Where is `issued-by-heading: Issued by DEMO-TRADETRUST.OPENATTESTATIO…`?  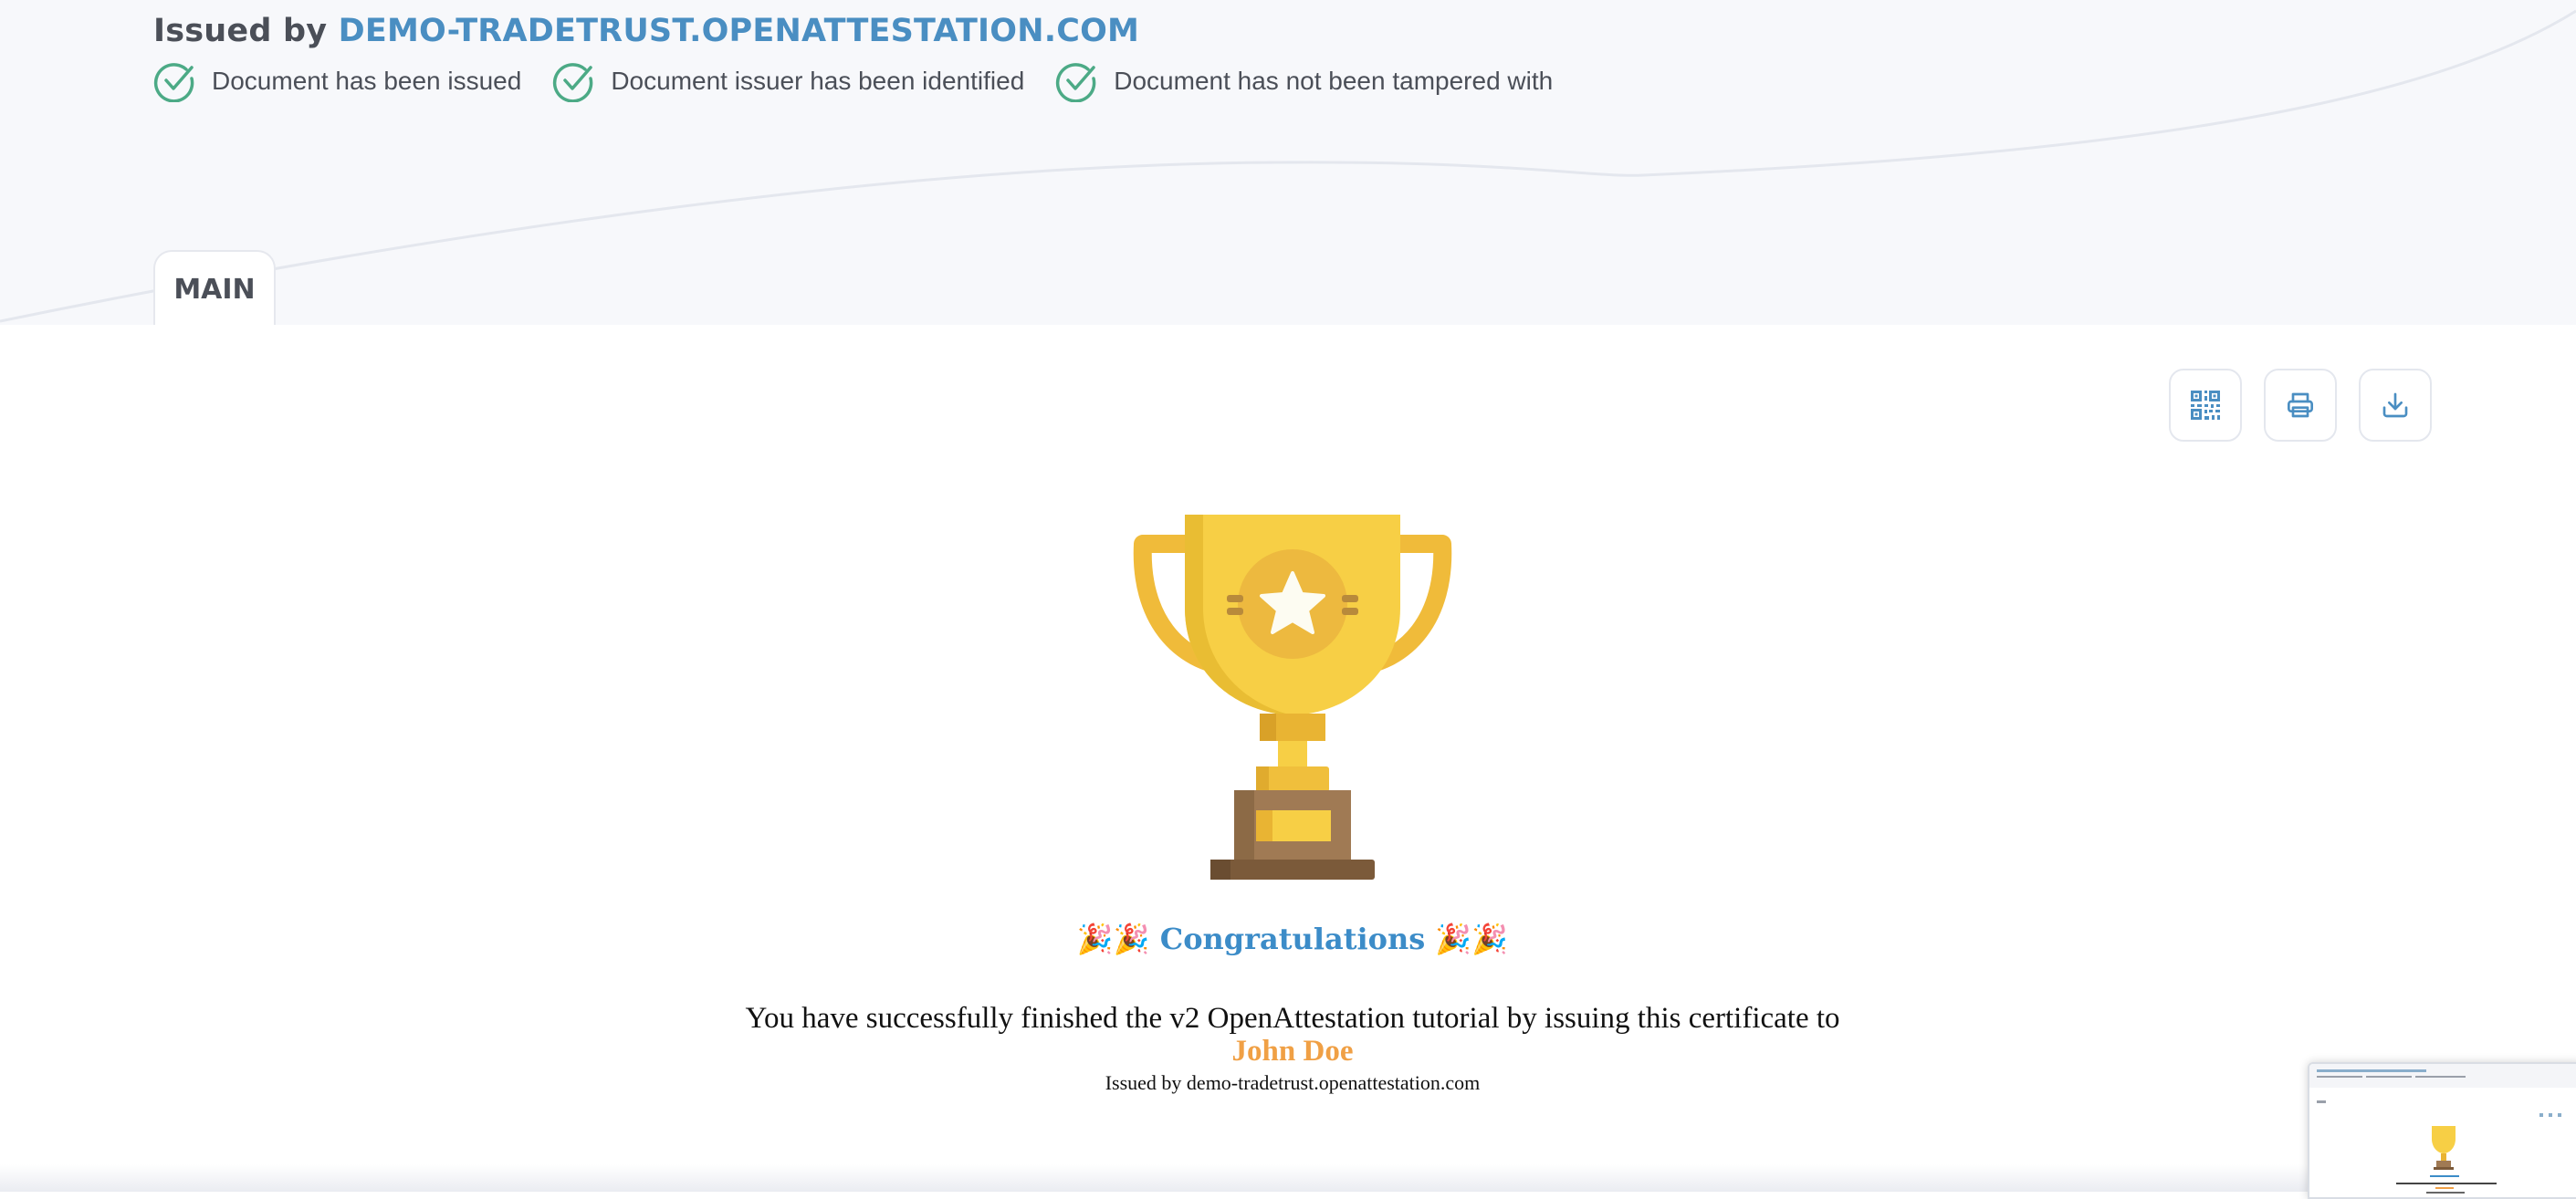
issued-by-heading: Issued by DEMO-TRADETRUST.OPENATTESTATIO… is located at coordinates (646, 31).